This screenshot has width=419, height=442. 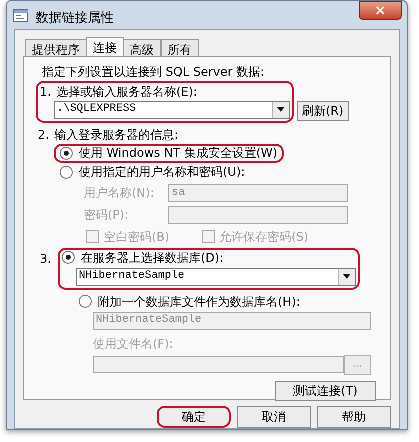 I want to click on tab: 提供程序, so click(x=56, y=47).